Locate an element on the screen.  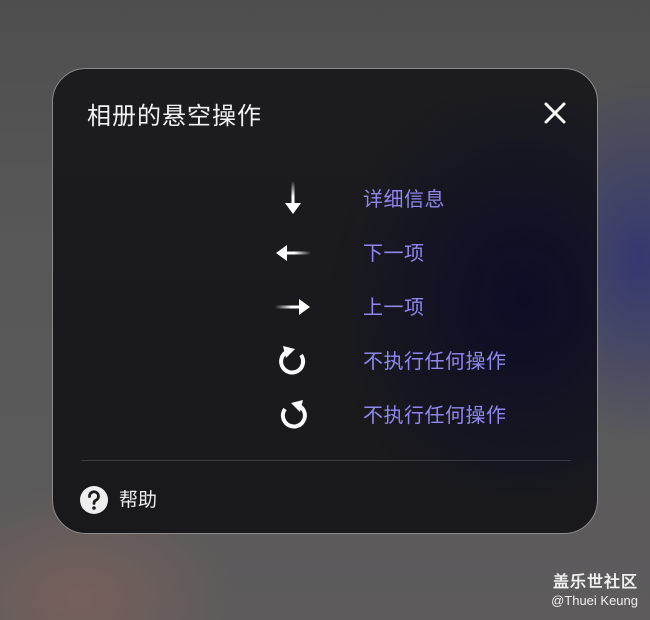
question-circle-icon is located at coordinates (94, 500).